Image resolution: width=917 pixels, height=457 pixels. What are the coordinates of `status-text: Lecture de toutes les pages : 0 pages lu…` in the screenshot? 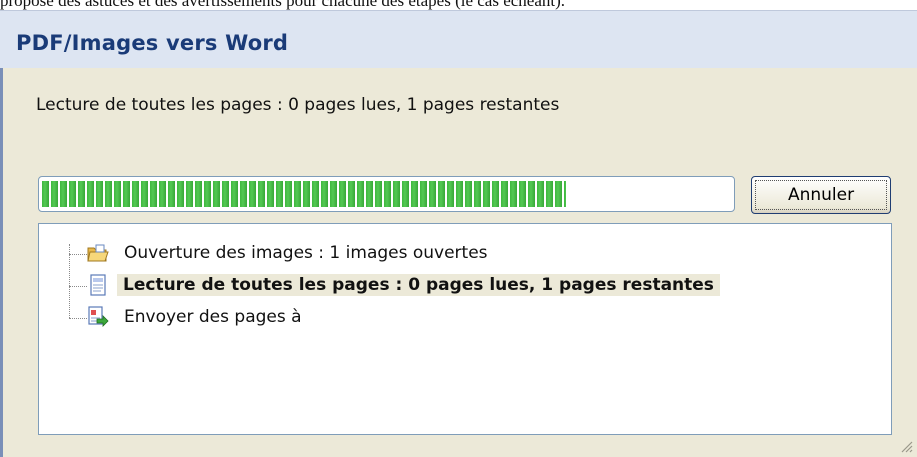 It's located at (298, 105).